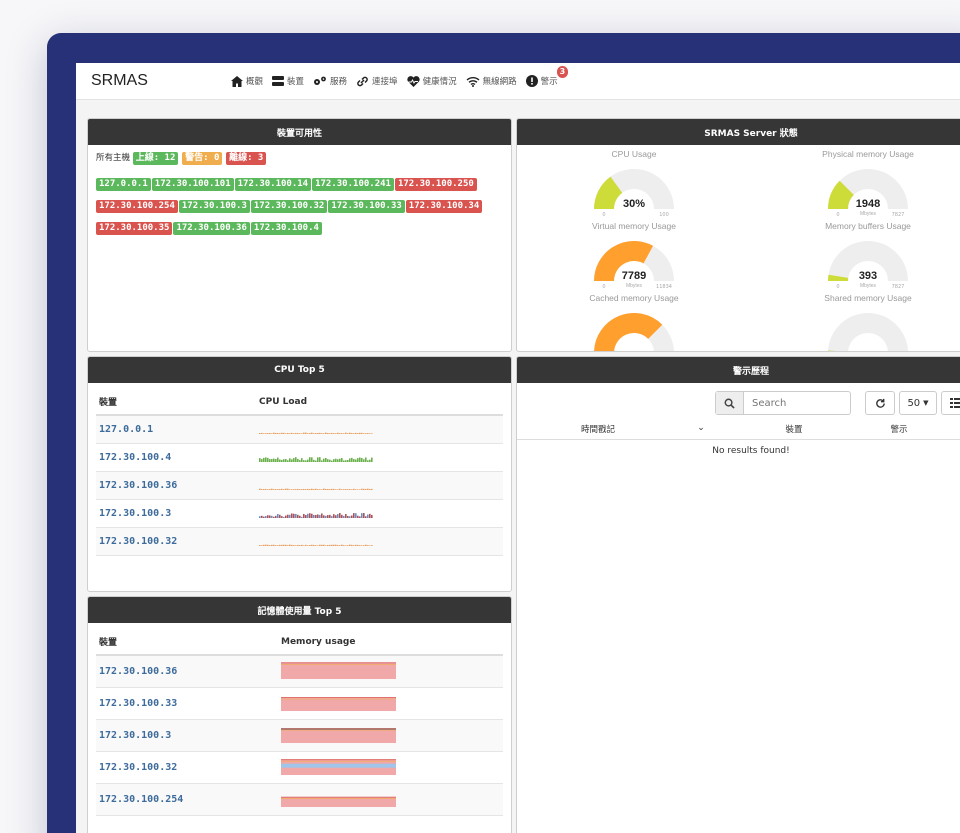 This screenshot has height=833, width=960. Describe the element at coordinates (299, 132) in the screenshot. I see `availability-title: 裝置可用性` at that location.